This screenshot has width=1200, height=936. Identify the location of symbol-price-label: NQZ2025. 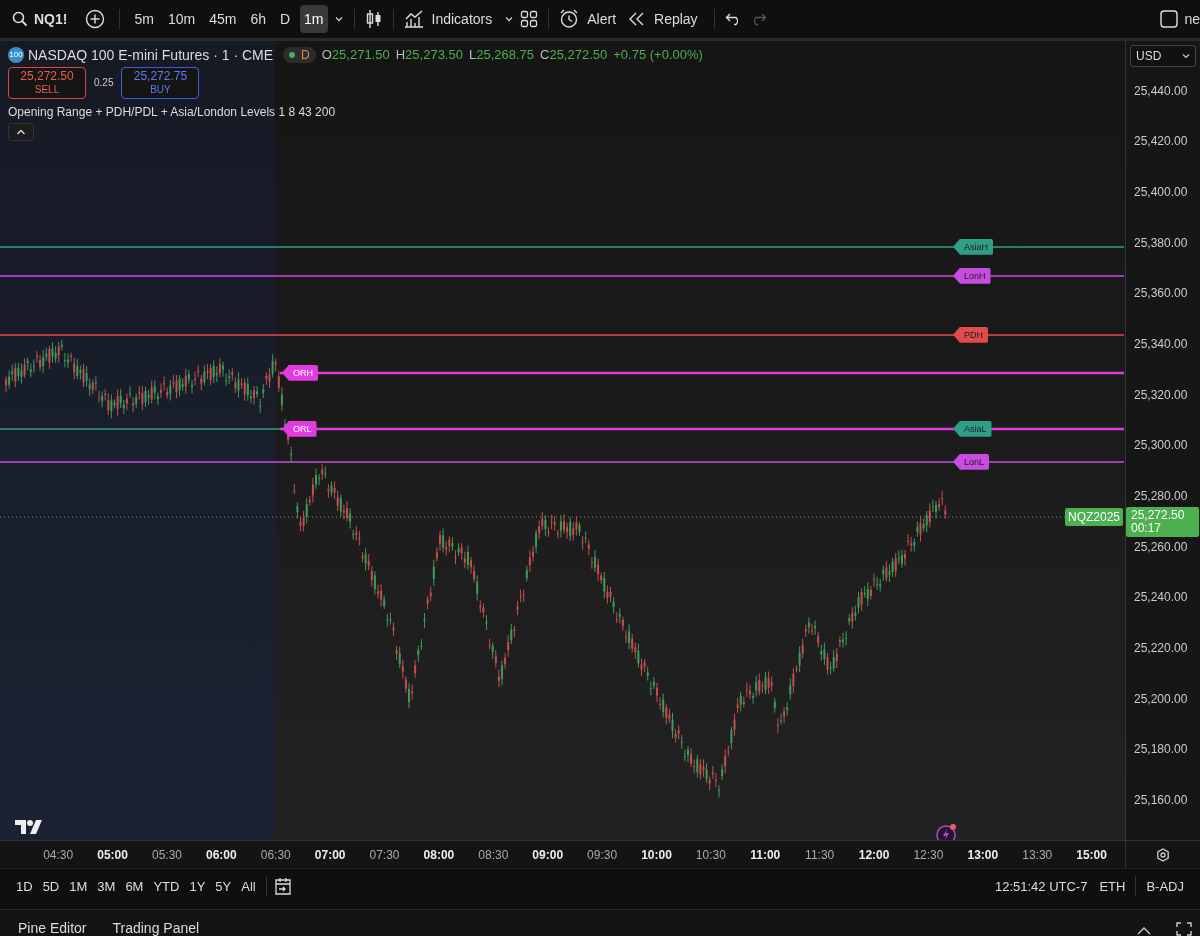
(1093, 516).